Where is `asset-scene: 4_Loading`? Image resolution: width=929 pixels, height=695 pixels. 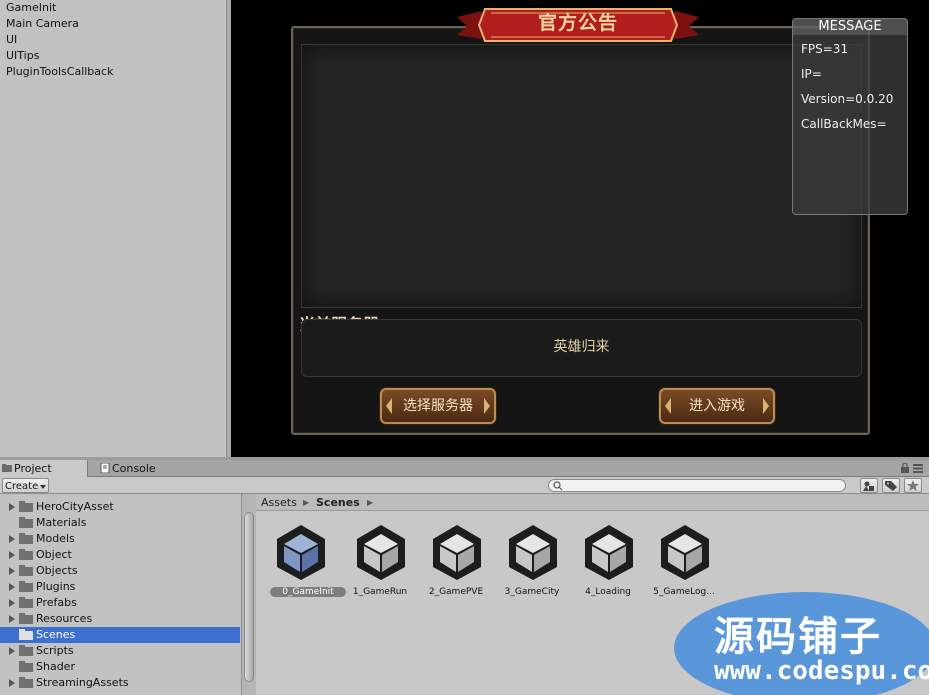
asset-scene: 4_Loading is located at coordinates (608, 567).